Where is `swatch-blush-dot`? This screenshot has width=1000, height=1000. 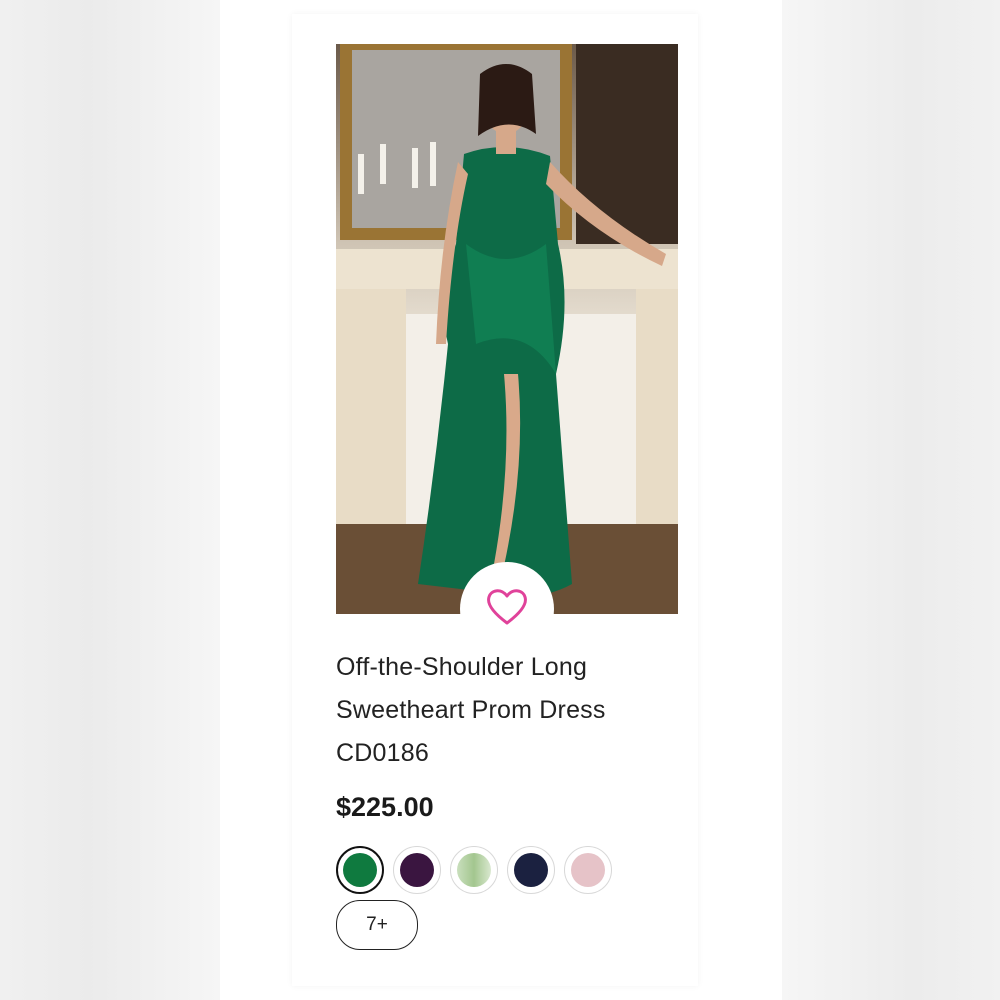 swatch-blush-dot is located at coordinates (588, 870).